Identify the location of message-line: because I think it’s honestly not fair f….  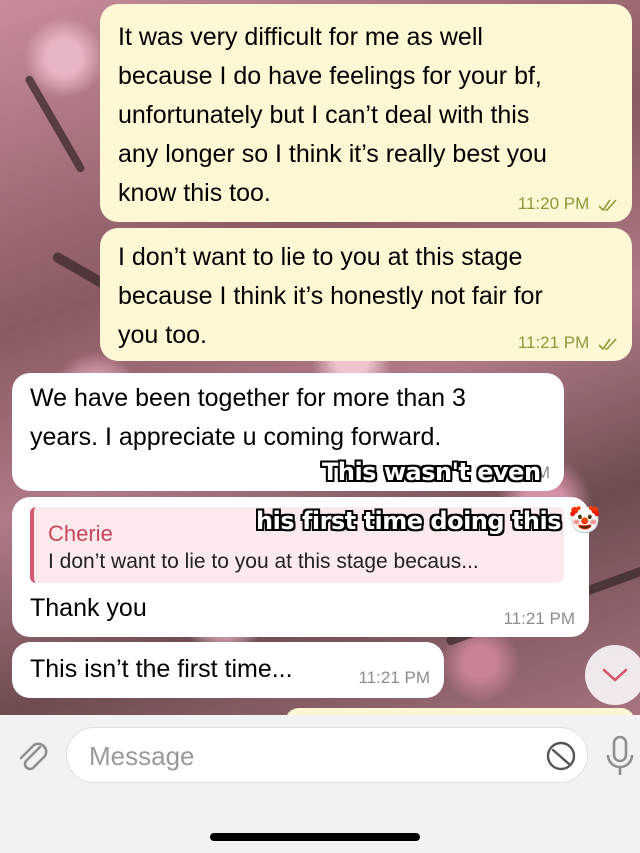
(330, 296).